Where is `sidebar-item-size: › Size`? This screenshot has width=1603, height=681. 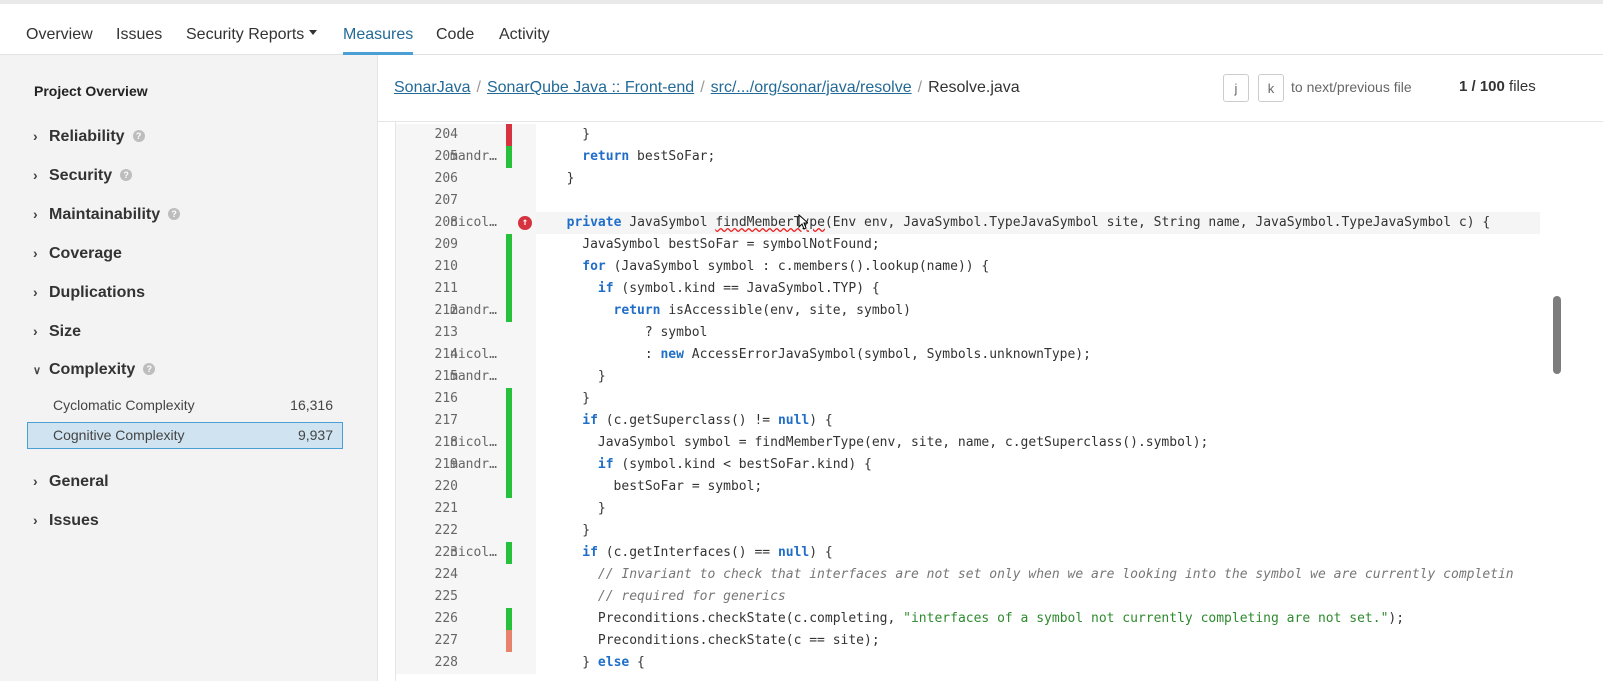 sidebar-item-size: › Size is located at coordinates (57, 331).